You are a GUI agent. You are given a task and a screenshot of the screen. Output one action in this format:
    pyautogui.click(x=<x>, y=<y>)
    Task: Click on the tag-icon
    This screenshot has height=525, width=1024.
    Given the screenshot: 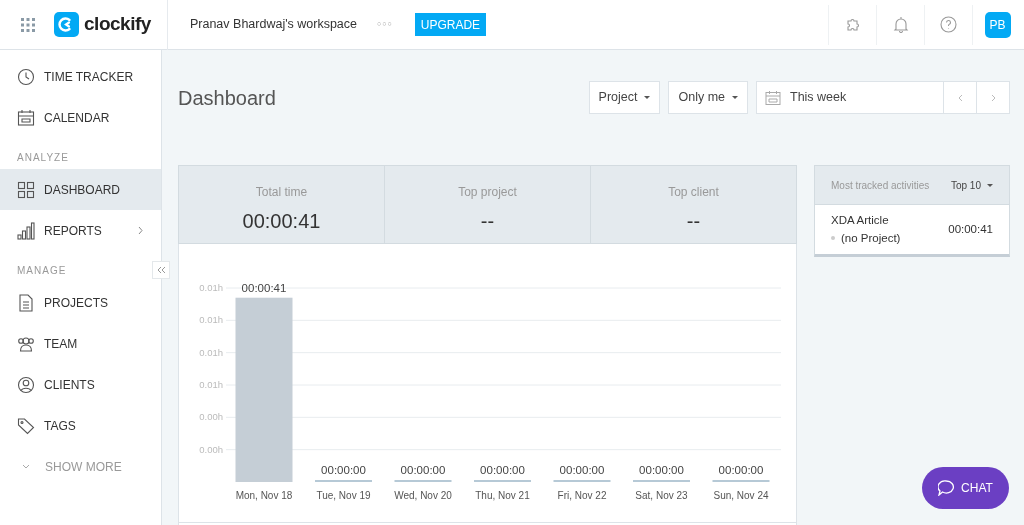 What is the action you would take?
    pyautogui.click(x=26, y=425)
    